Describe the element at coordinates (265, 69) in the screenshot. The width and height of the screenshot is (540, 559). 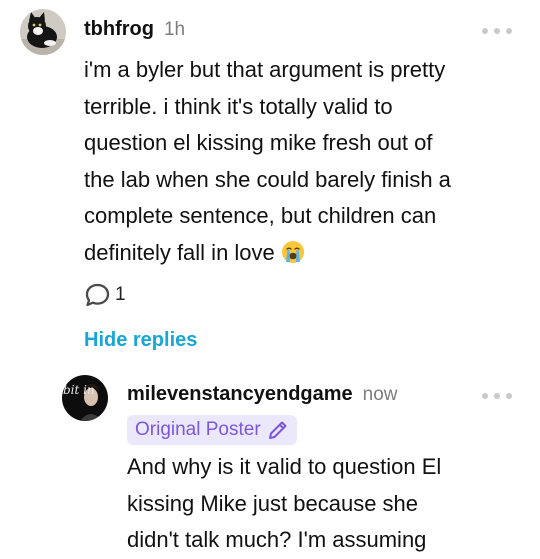
I see `comment-line: i'm a byler but that argument is pretty` at that location.